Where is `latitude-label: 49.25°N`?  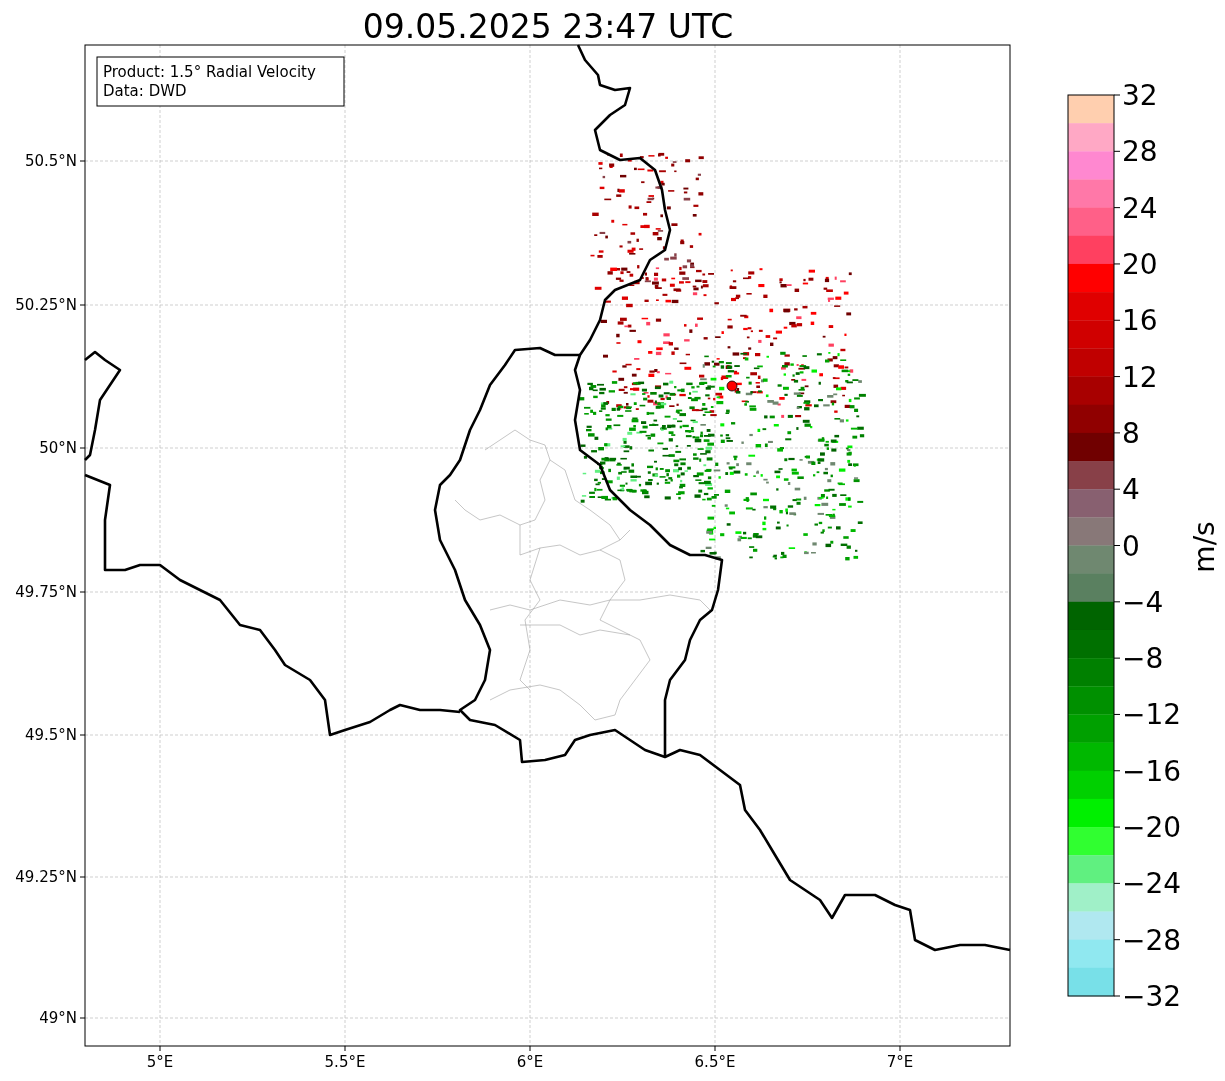
latitude-label: 49.25°N is located at coordinates (46, 877).